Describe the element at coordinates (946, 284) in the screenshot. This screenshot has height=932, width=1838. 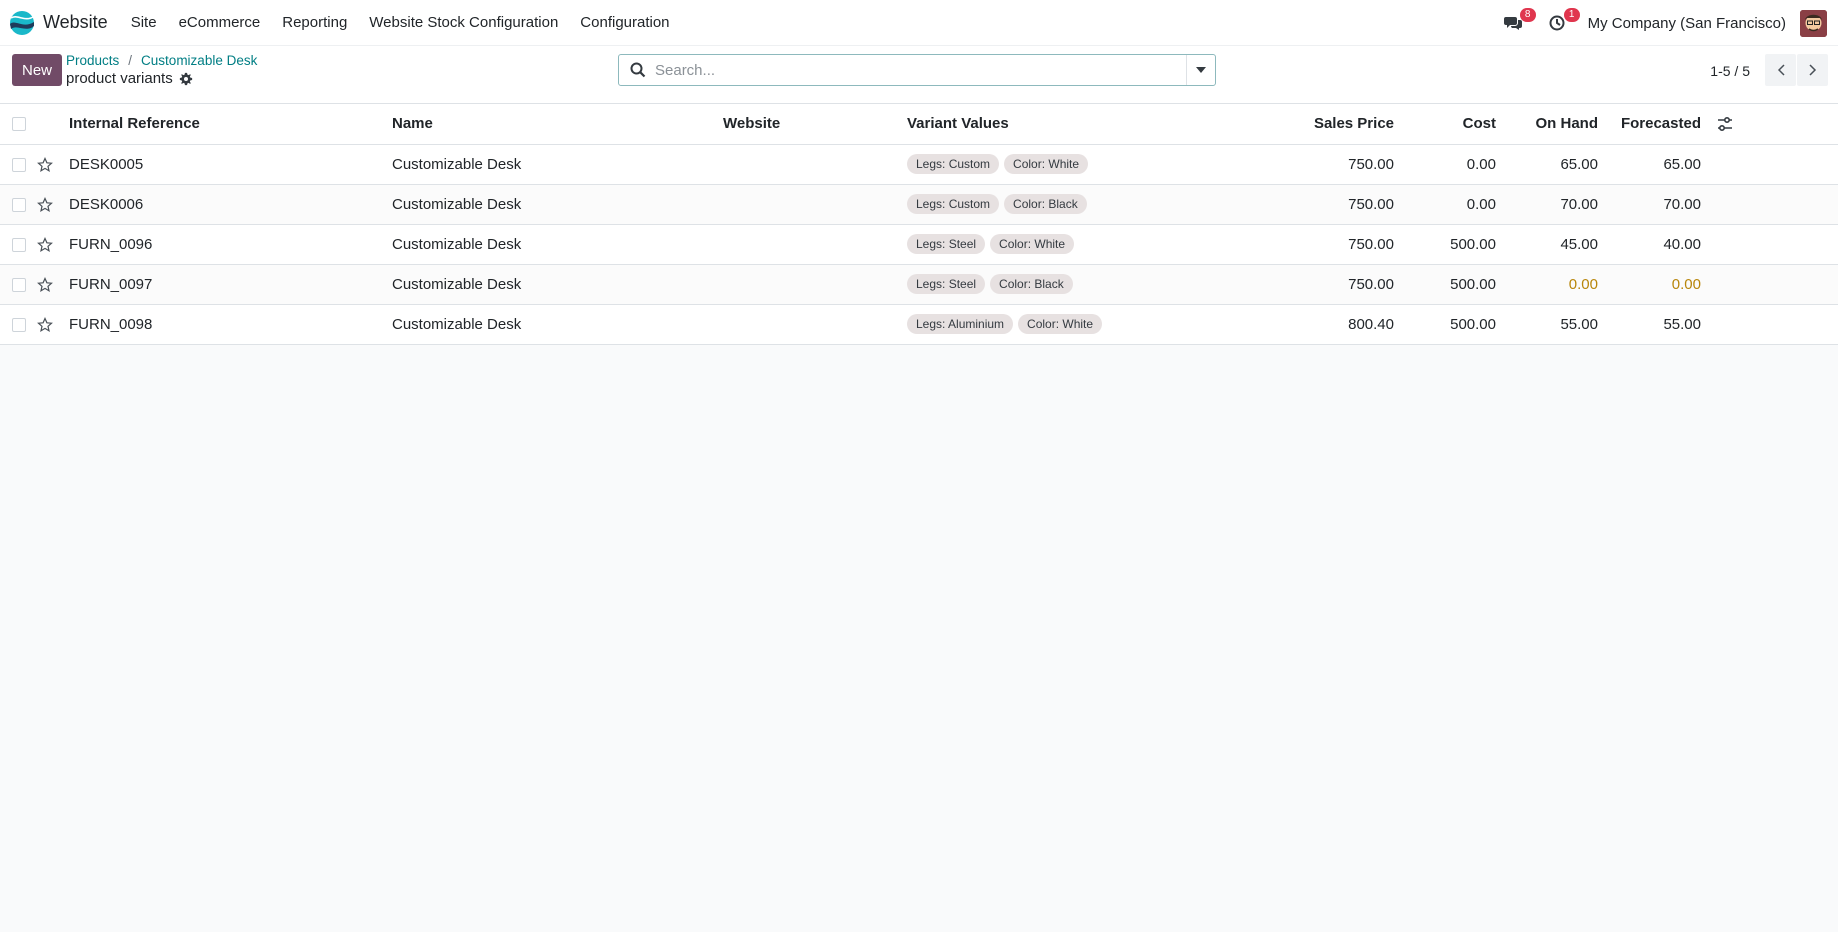
I see `variant-tag: Legs: Steel` at that location.